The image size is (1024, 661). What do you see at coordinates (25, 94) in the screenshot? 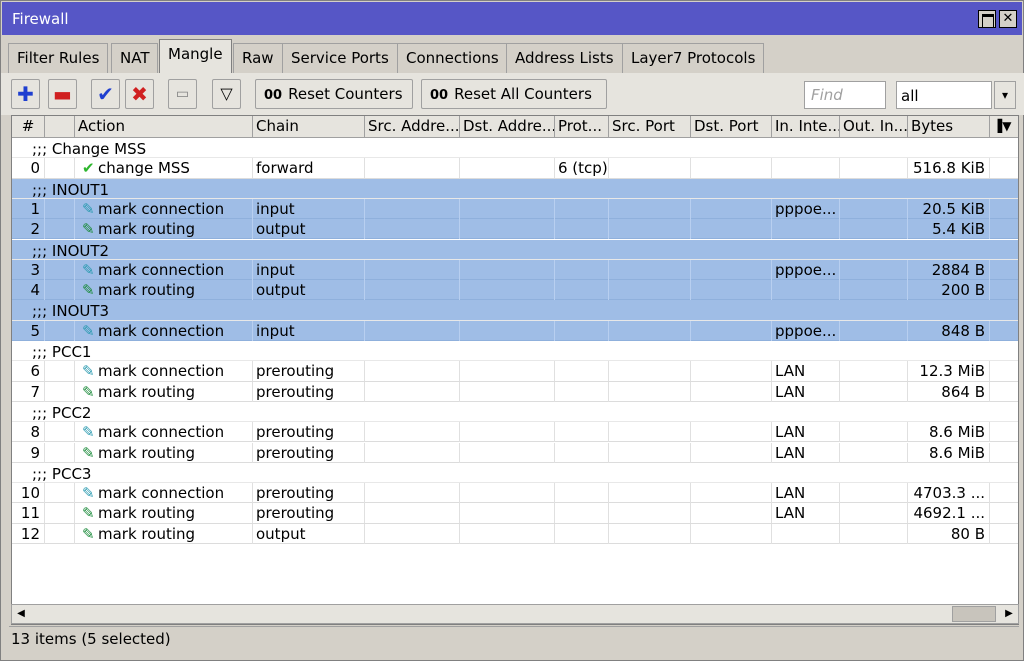
I see `add-button: ✚` at bounding box center [25, 94].